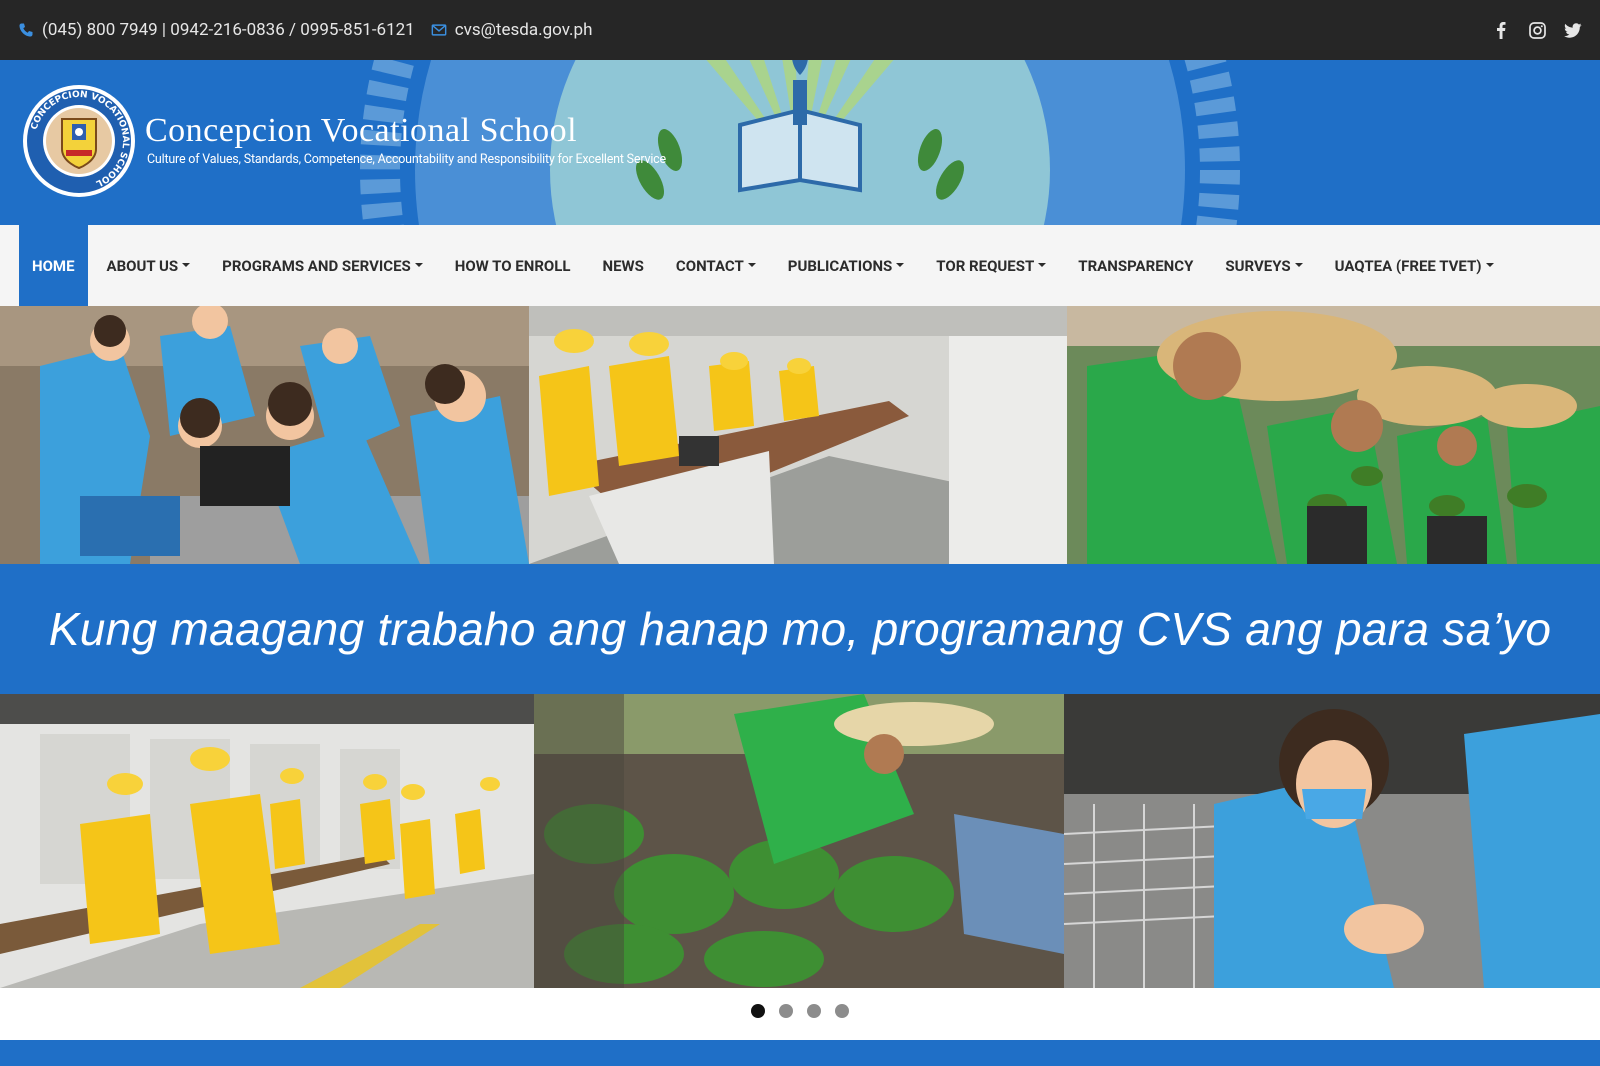 The image size is (1600, 1066). I want to click on nav-item-tor-request: TOR REQUEST, so click(991, 265).